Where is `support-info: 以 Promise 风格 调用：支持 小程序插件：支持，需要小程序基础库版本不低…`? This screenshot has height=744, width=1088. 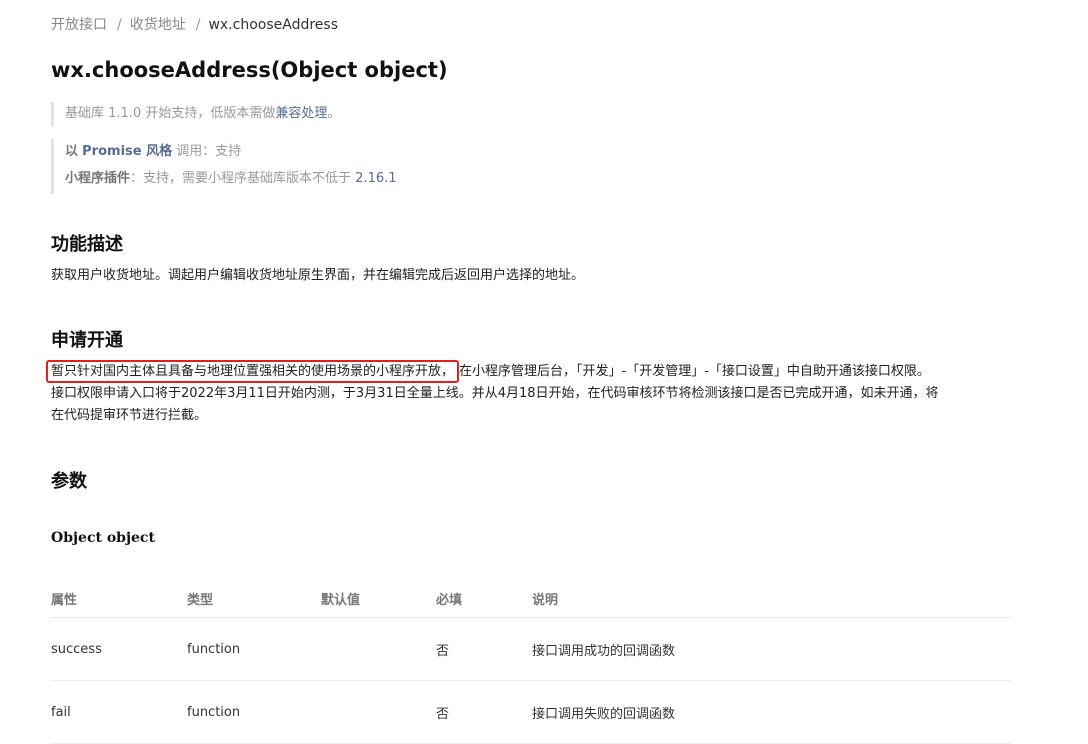 support-info: 以 Promise 风格 调用：支持 小程序插件：支持，需要小程序基础库版本不低… is located at coordinates (224, 166).